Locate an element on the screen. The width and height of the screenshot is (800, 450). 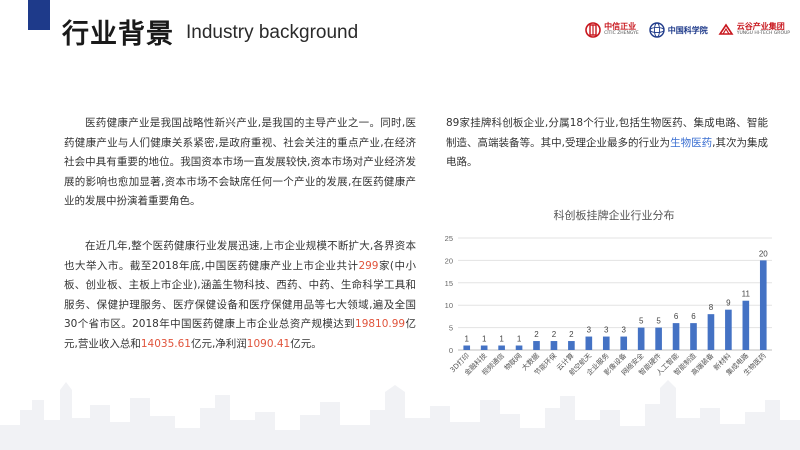
data-label: 8 is located at coordinates (711, 307).